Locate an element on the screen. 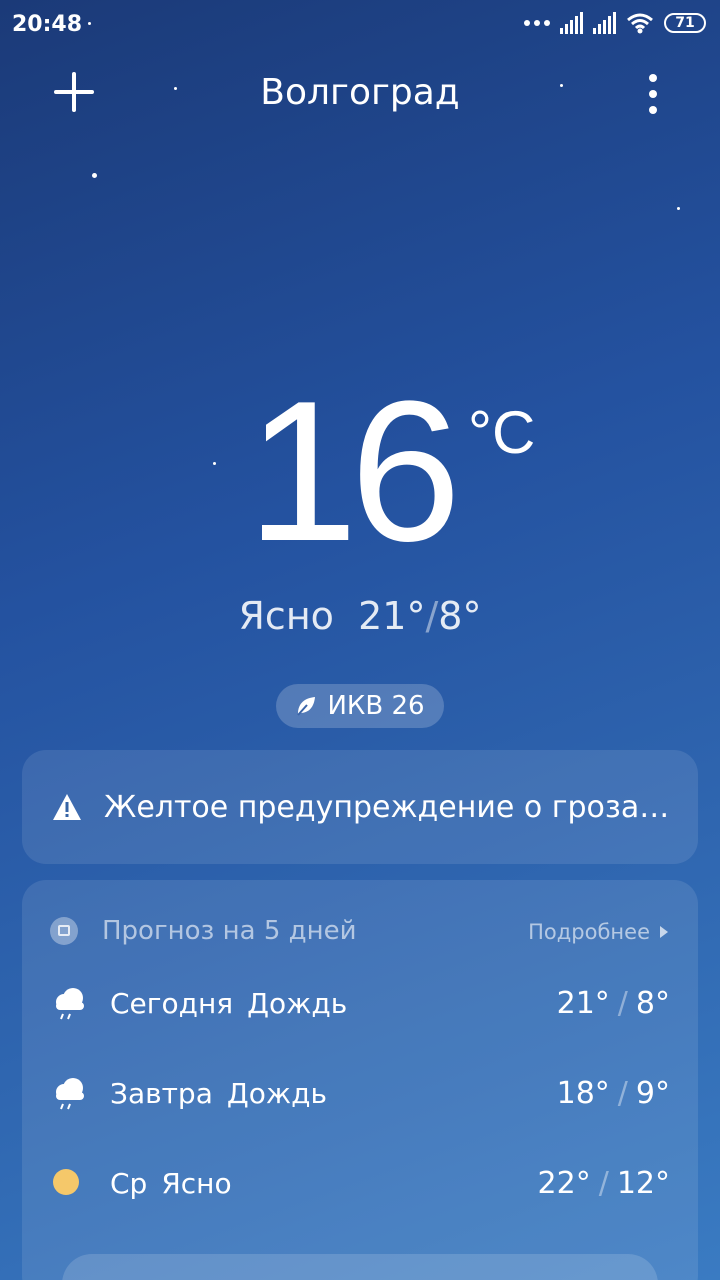 The height and width of the screenshot is (1280, 720). forecast-day-label: Завтра Дождь is located at coordinates (218, 1093).